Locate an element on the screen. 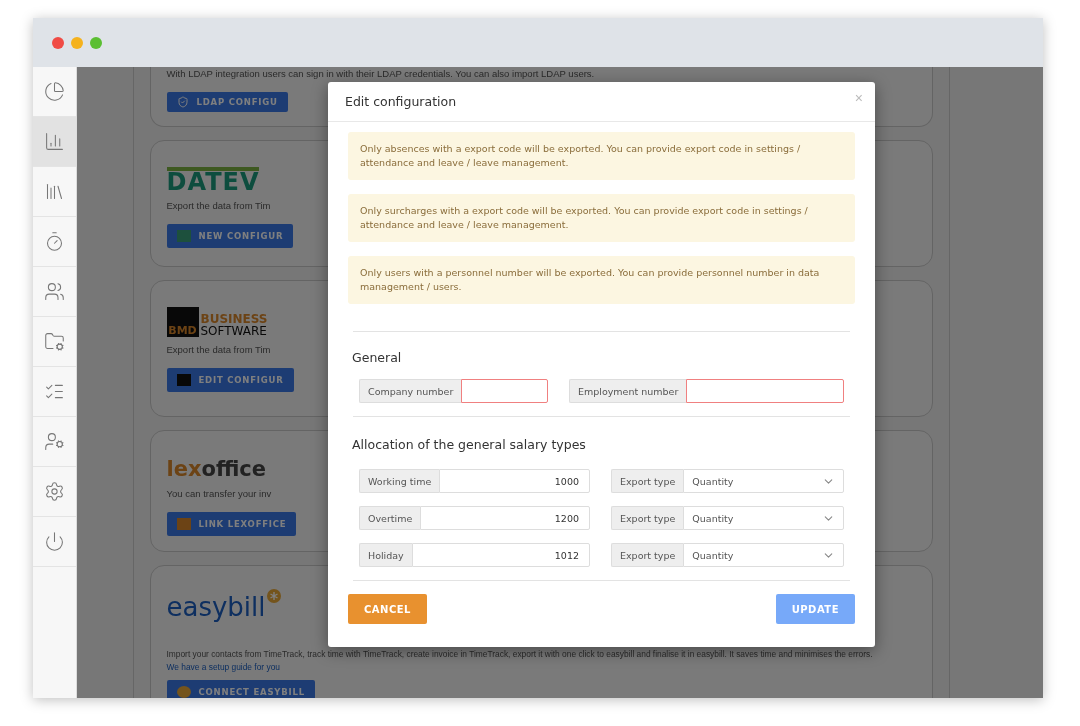 Image resolution: width=1080 pixels, height=726 pixels. shield-icon is located at coordinates (182, 102).